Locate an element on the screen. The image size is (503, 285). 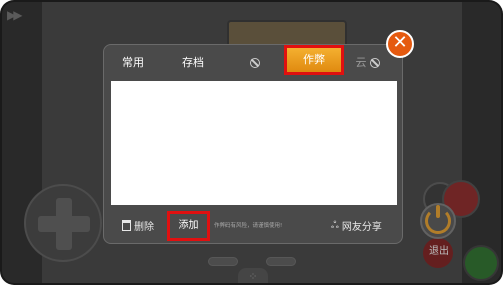
share-button: ஃ 网友分享 is located at coordinates (356, 226).